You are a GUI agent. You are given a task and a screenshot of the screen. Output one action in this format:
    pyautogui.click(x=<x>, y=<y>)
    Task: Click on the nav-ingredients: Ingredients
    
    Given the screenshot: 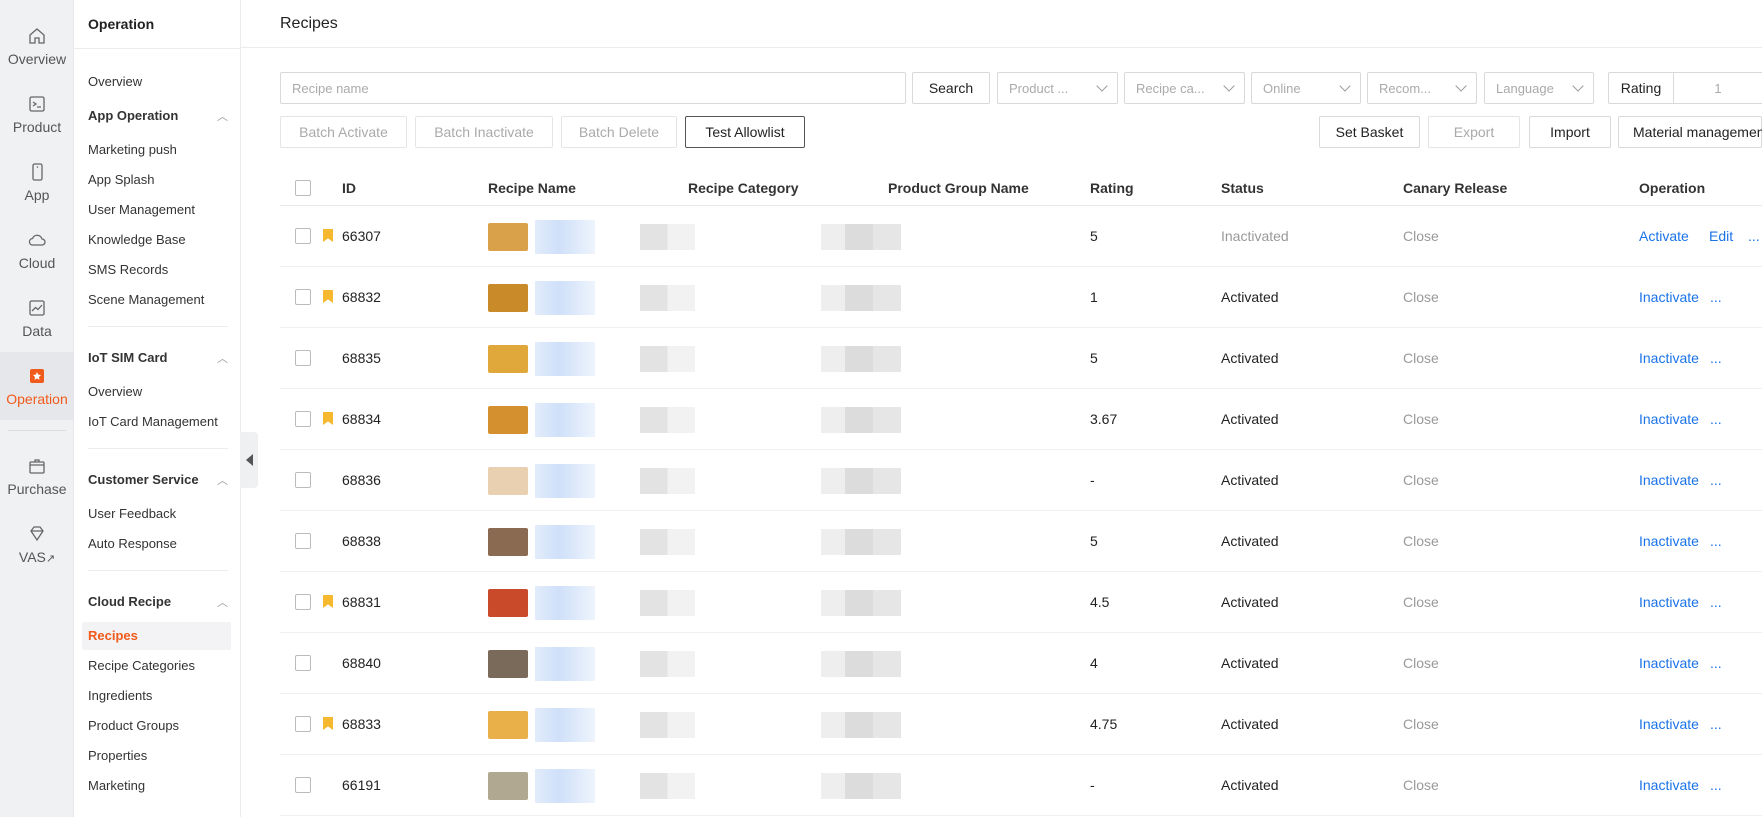 What is the action you would take?
    pyautogui.click(x=120, y=695)
    